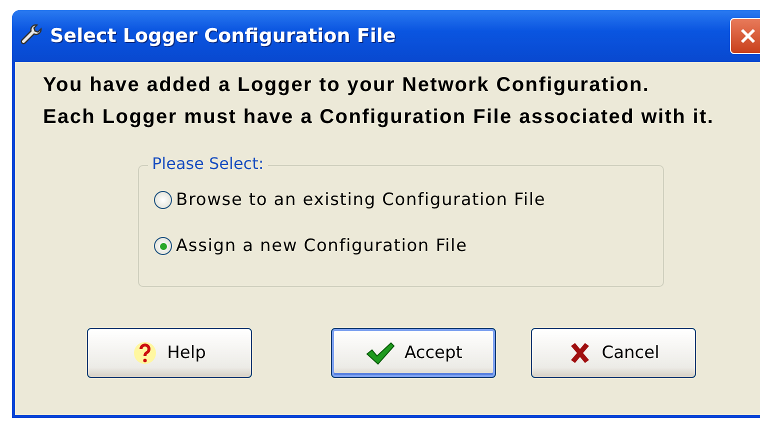  Describe the element at coordinates (379, 353) in the screenshot. I see `checkmark-icon` at that location.